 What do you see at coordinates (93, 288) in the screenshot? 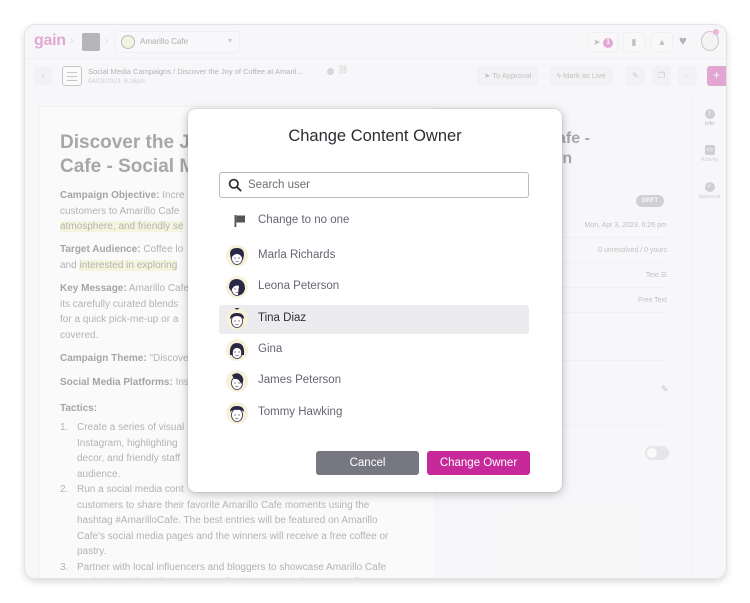
I see `paragraph-label: Key Message:` at bounding box center [93, 288].